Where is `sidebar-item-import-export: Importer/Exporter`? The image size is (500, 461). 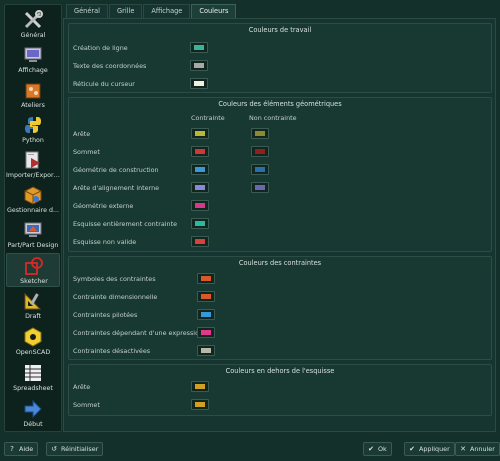
sidebar-item-import-export: Importer/Exporter is located at coordinates (33, 165).